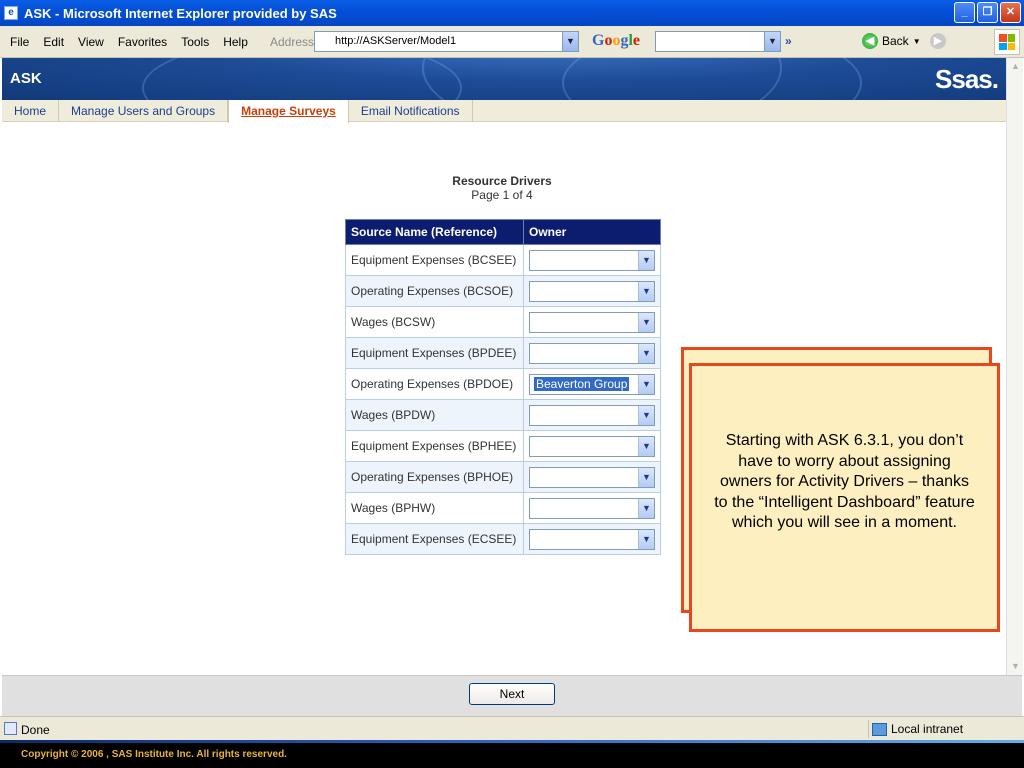  I want to click on table-row: Wages (BCSW) ▼, so click(503, 322).